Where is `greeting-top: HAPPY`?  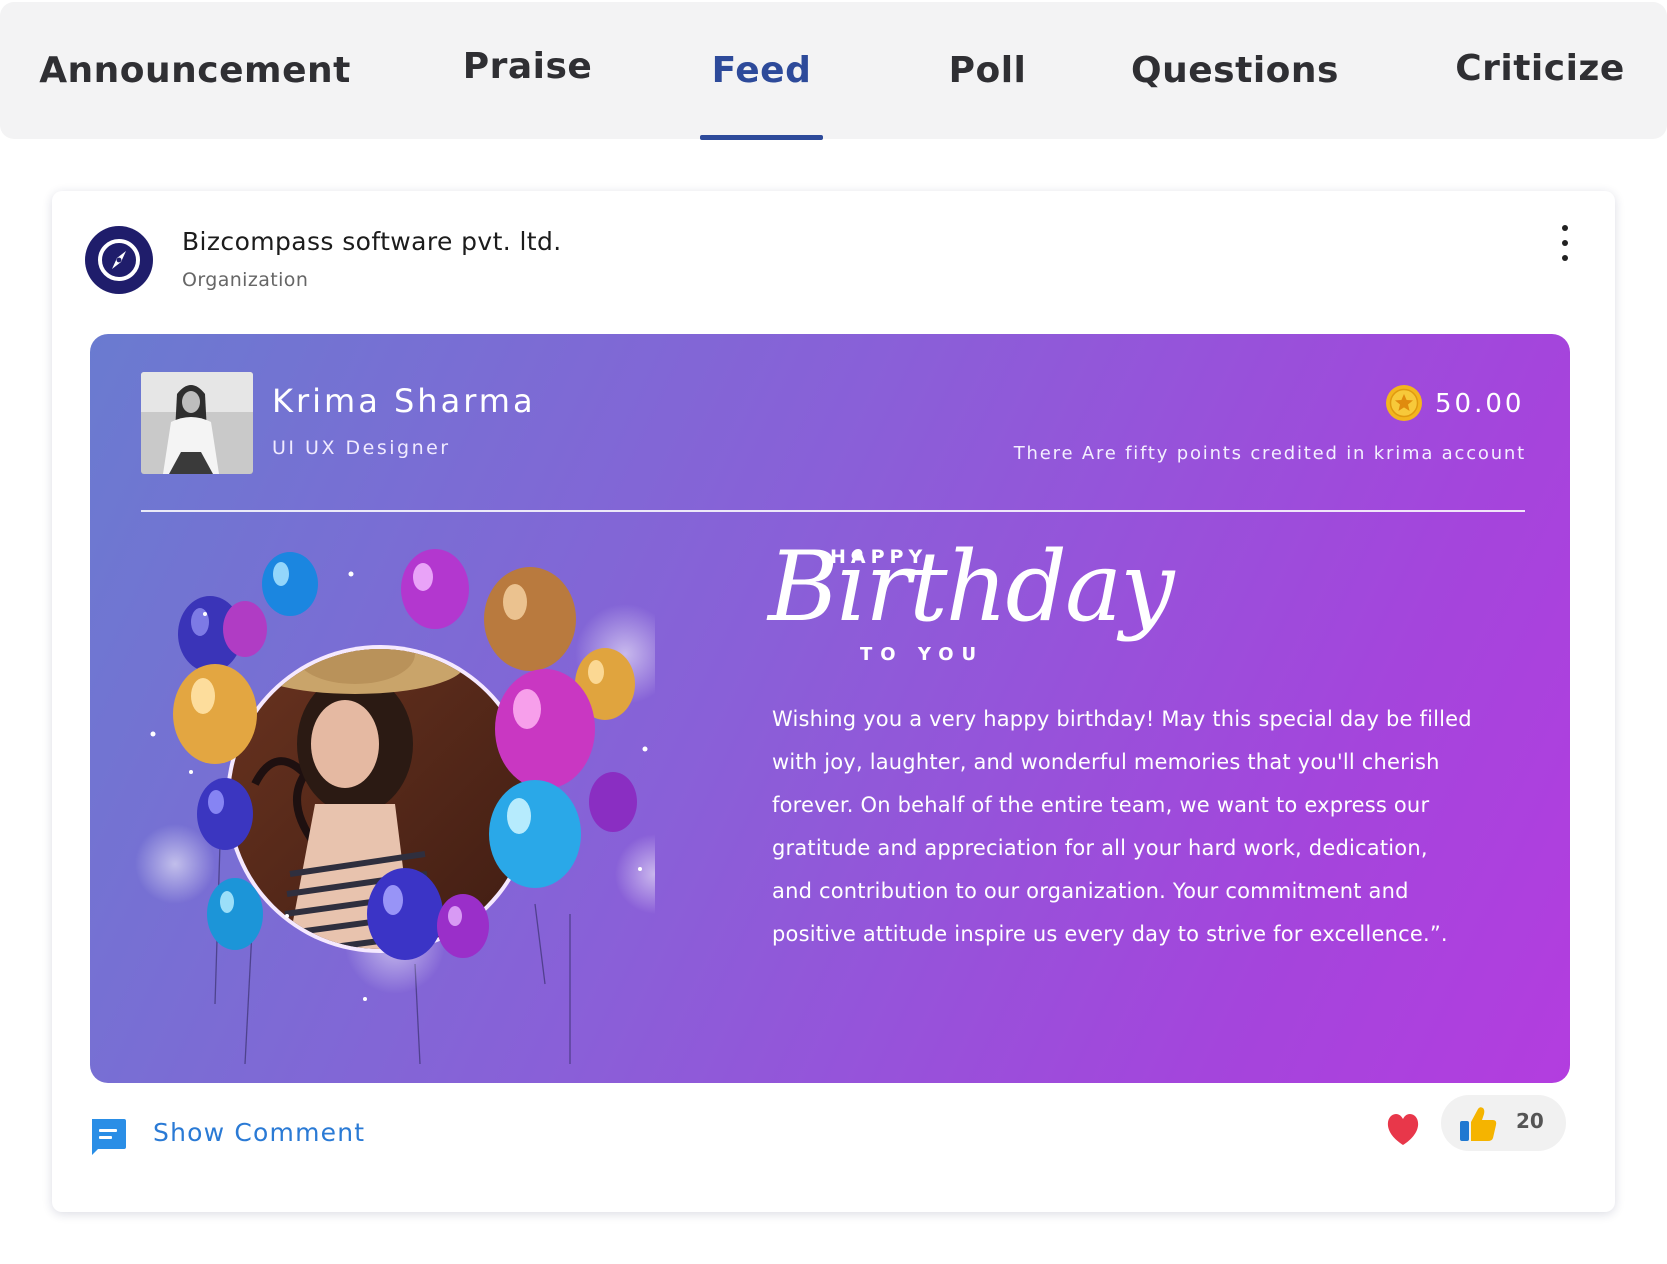
greeting-top: HAPPY is located at coordinates (879, 557).